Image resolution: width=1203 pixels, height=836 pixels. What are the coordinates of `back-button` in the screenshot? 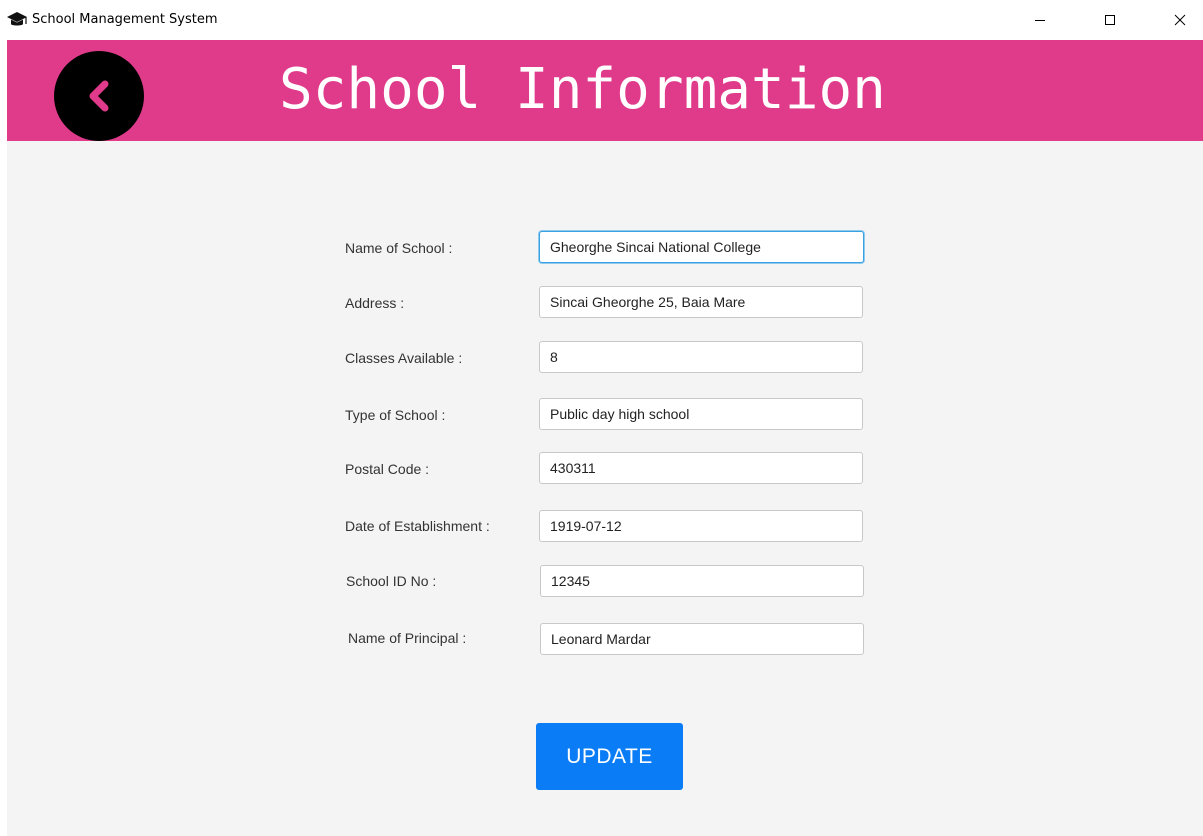 It's located at (99, 96).